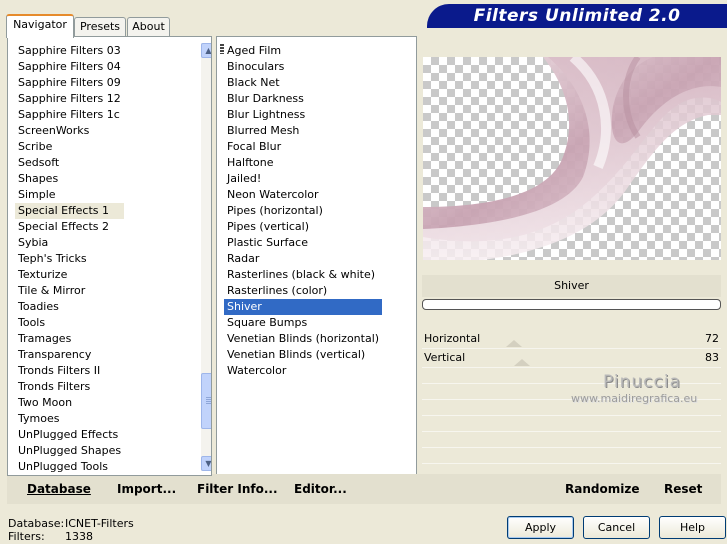 The height and width of the screenshot is (544, 727). Describe the element at coordinates (303, 131) in the screenshot. I see `filter-item: Blurred Mesh` at that location.